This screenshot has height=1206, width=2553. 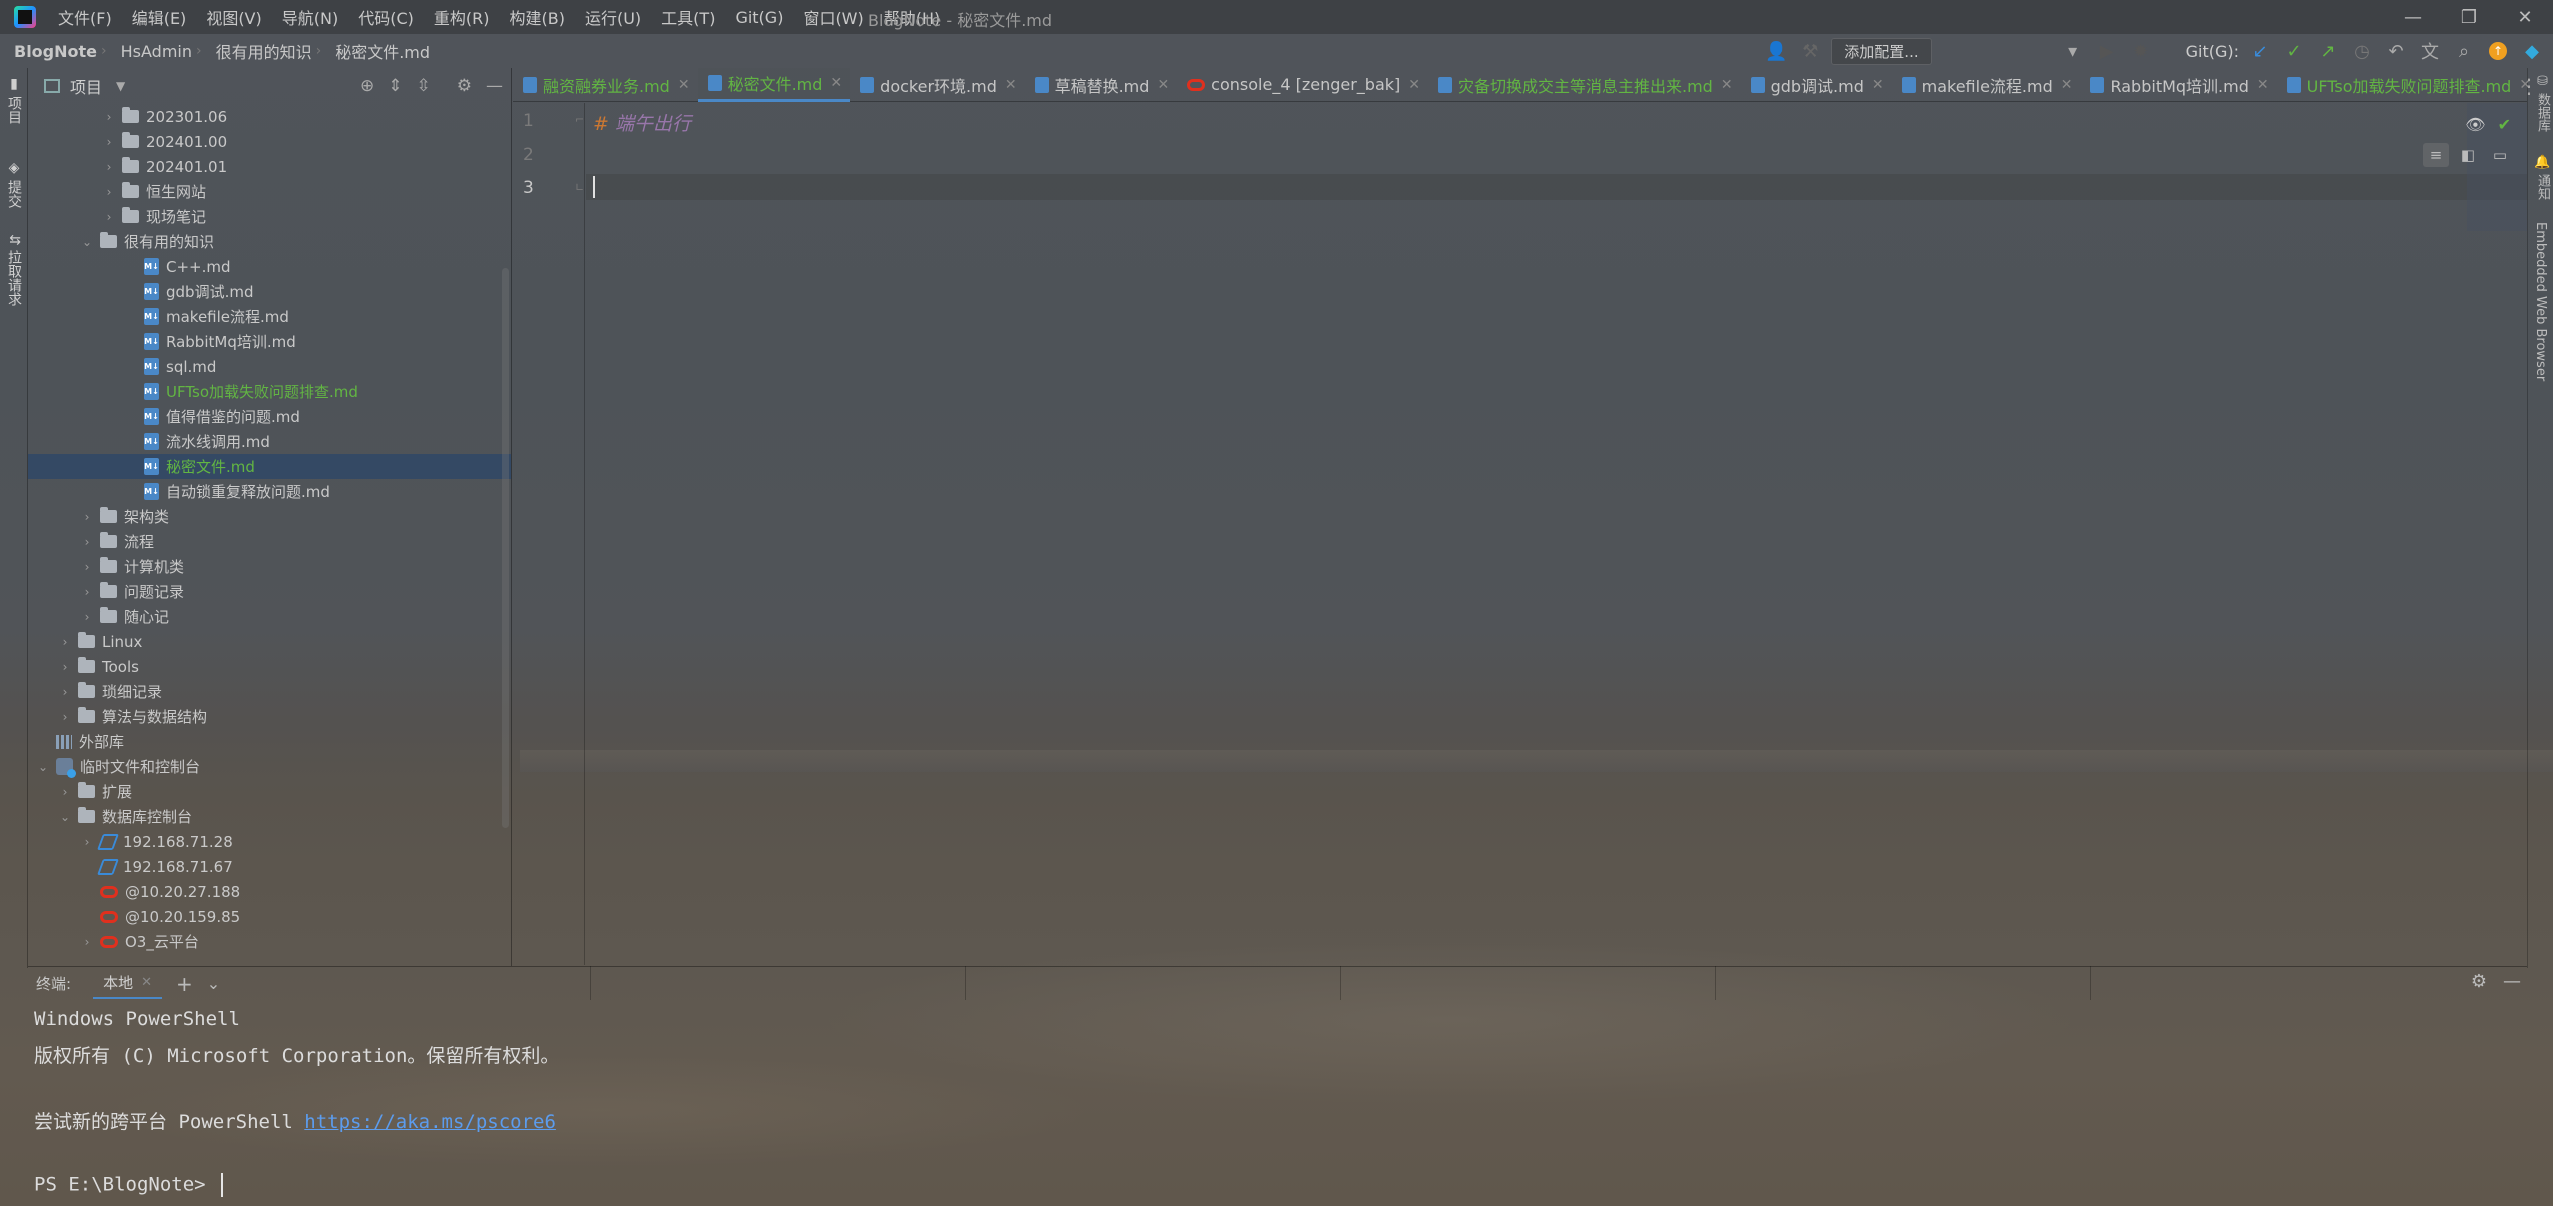 I want to click on tree-item: ⌄ 很有用的知识, so click(x=269, y=241).